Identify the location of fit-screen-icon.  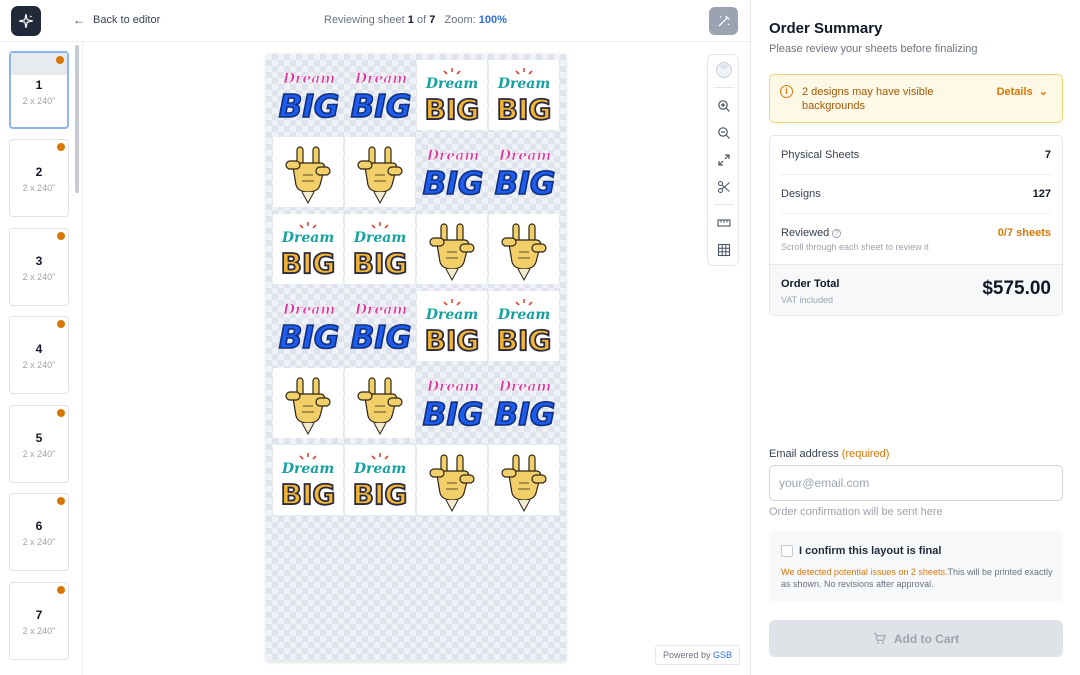
(724, 160).